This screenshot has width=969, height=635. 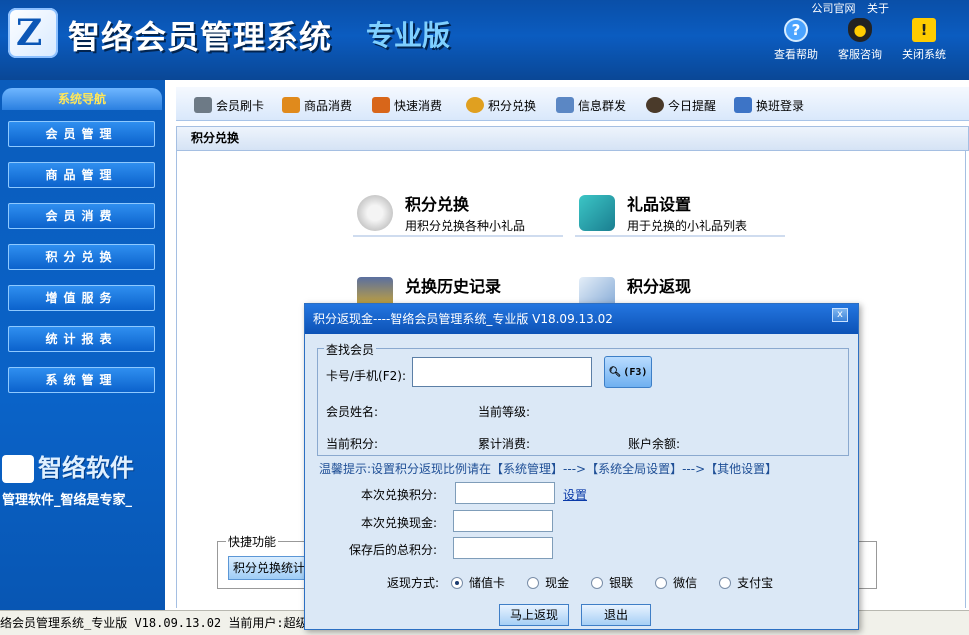 I want to click on confirm-cashback-button: 马上返现, so click(x=534, y=615).